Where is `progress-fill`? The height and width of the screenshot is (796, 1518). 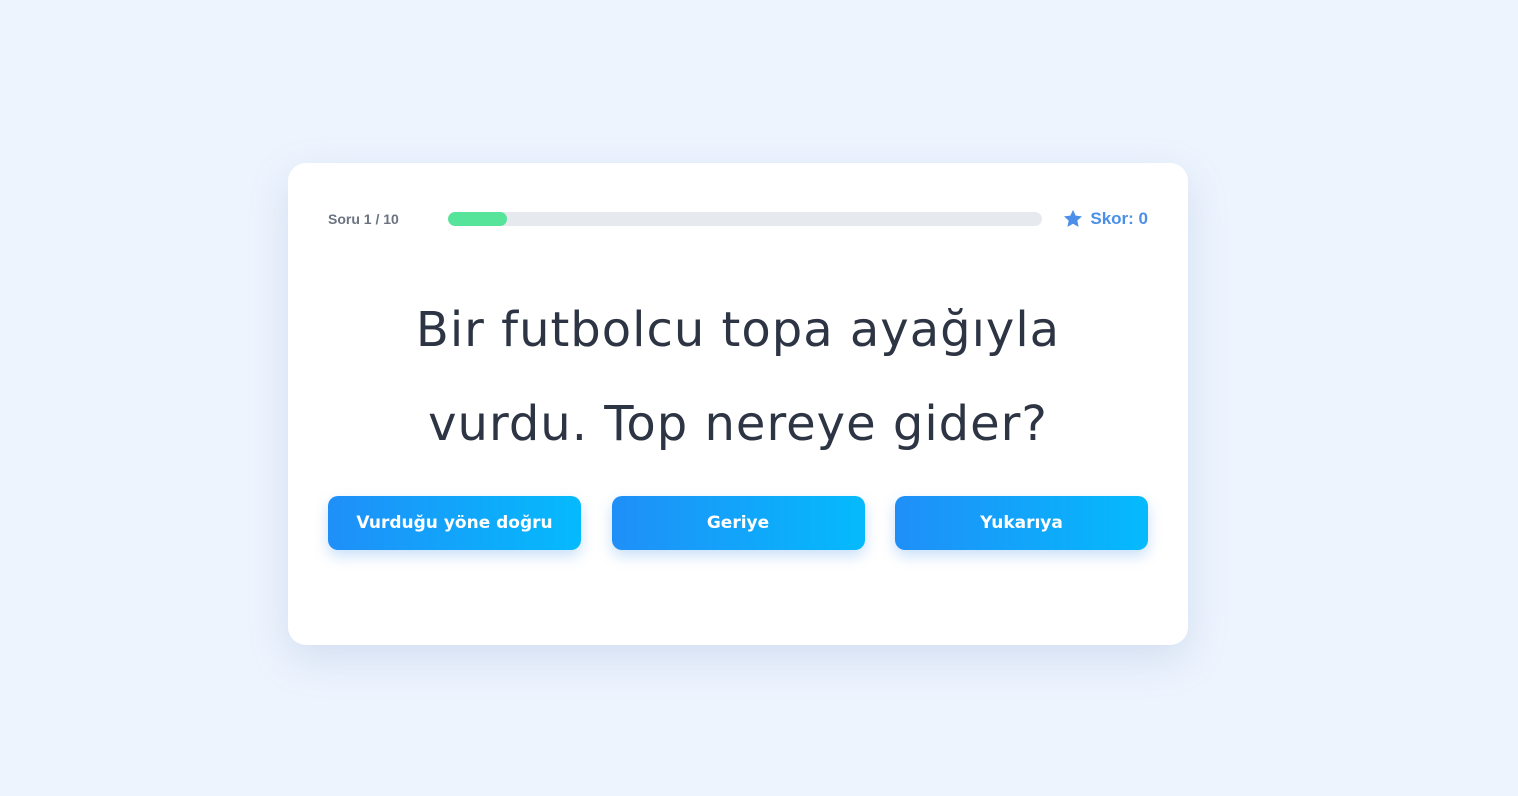
progress-fill is located at coordinates (478, 219).